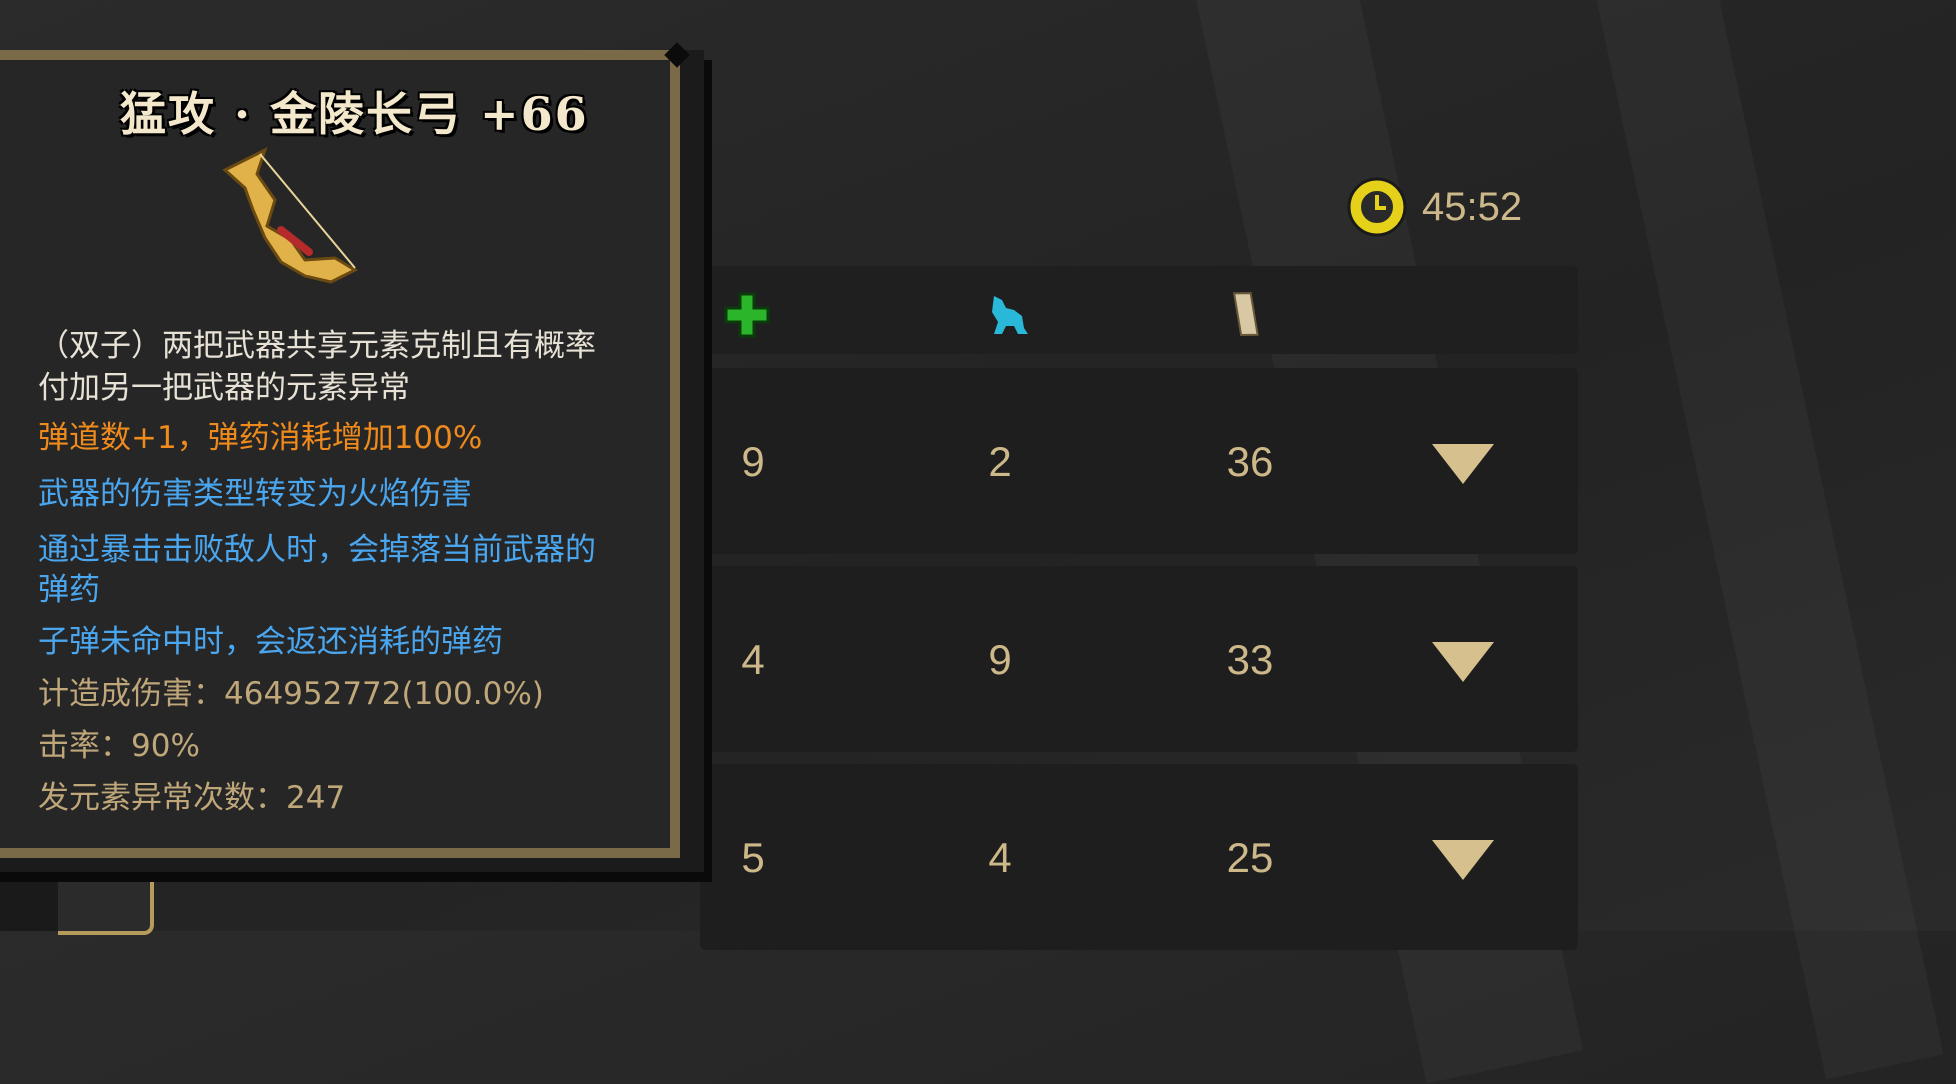  Describe the element at coordinates (224, 388) in the screenshot. I see `tooltip-line: 付加另一把武器的元素异常` at that location.